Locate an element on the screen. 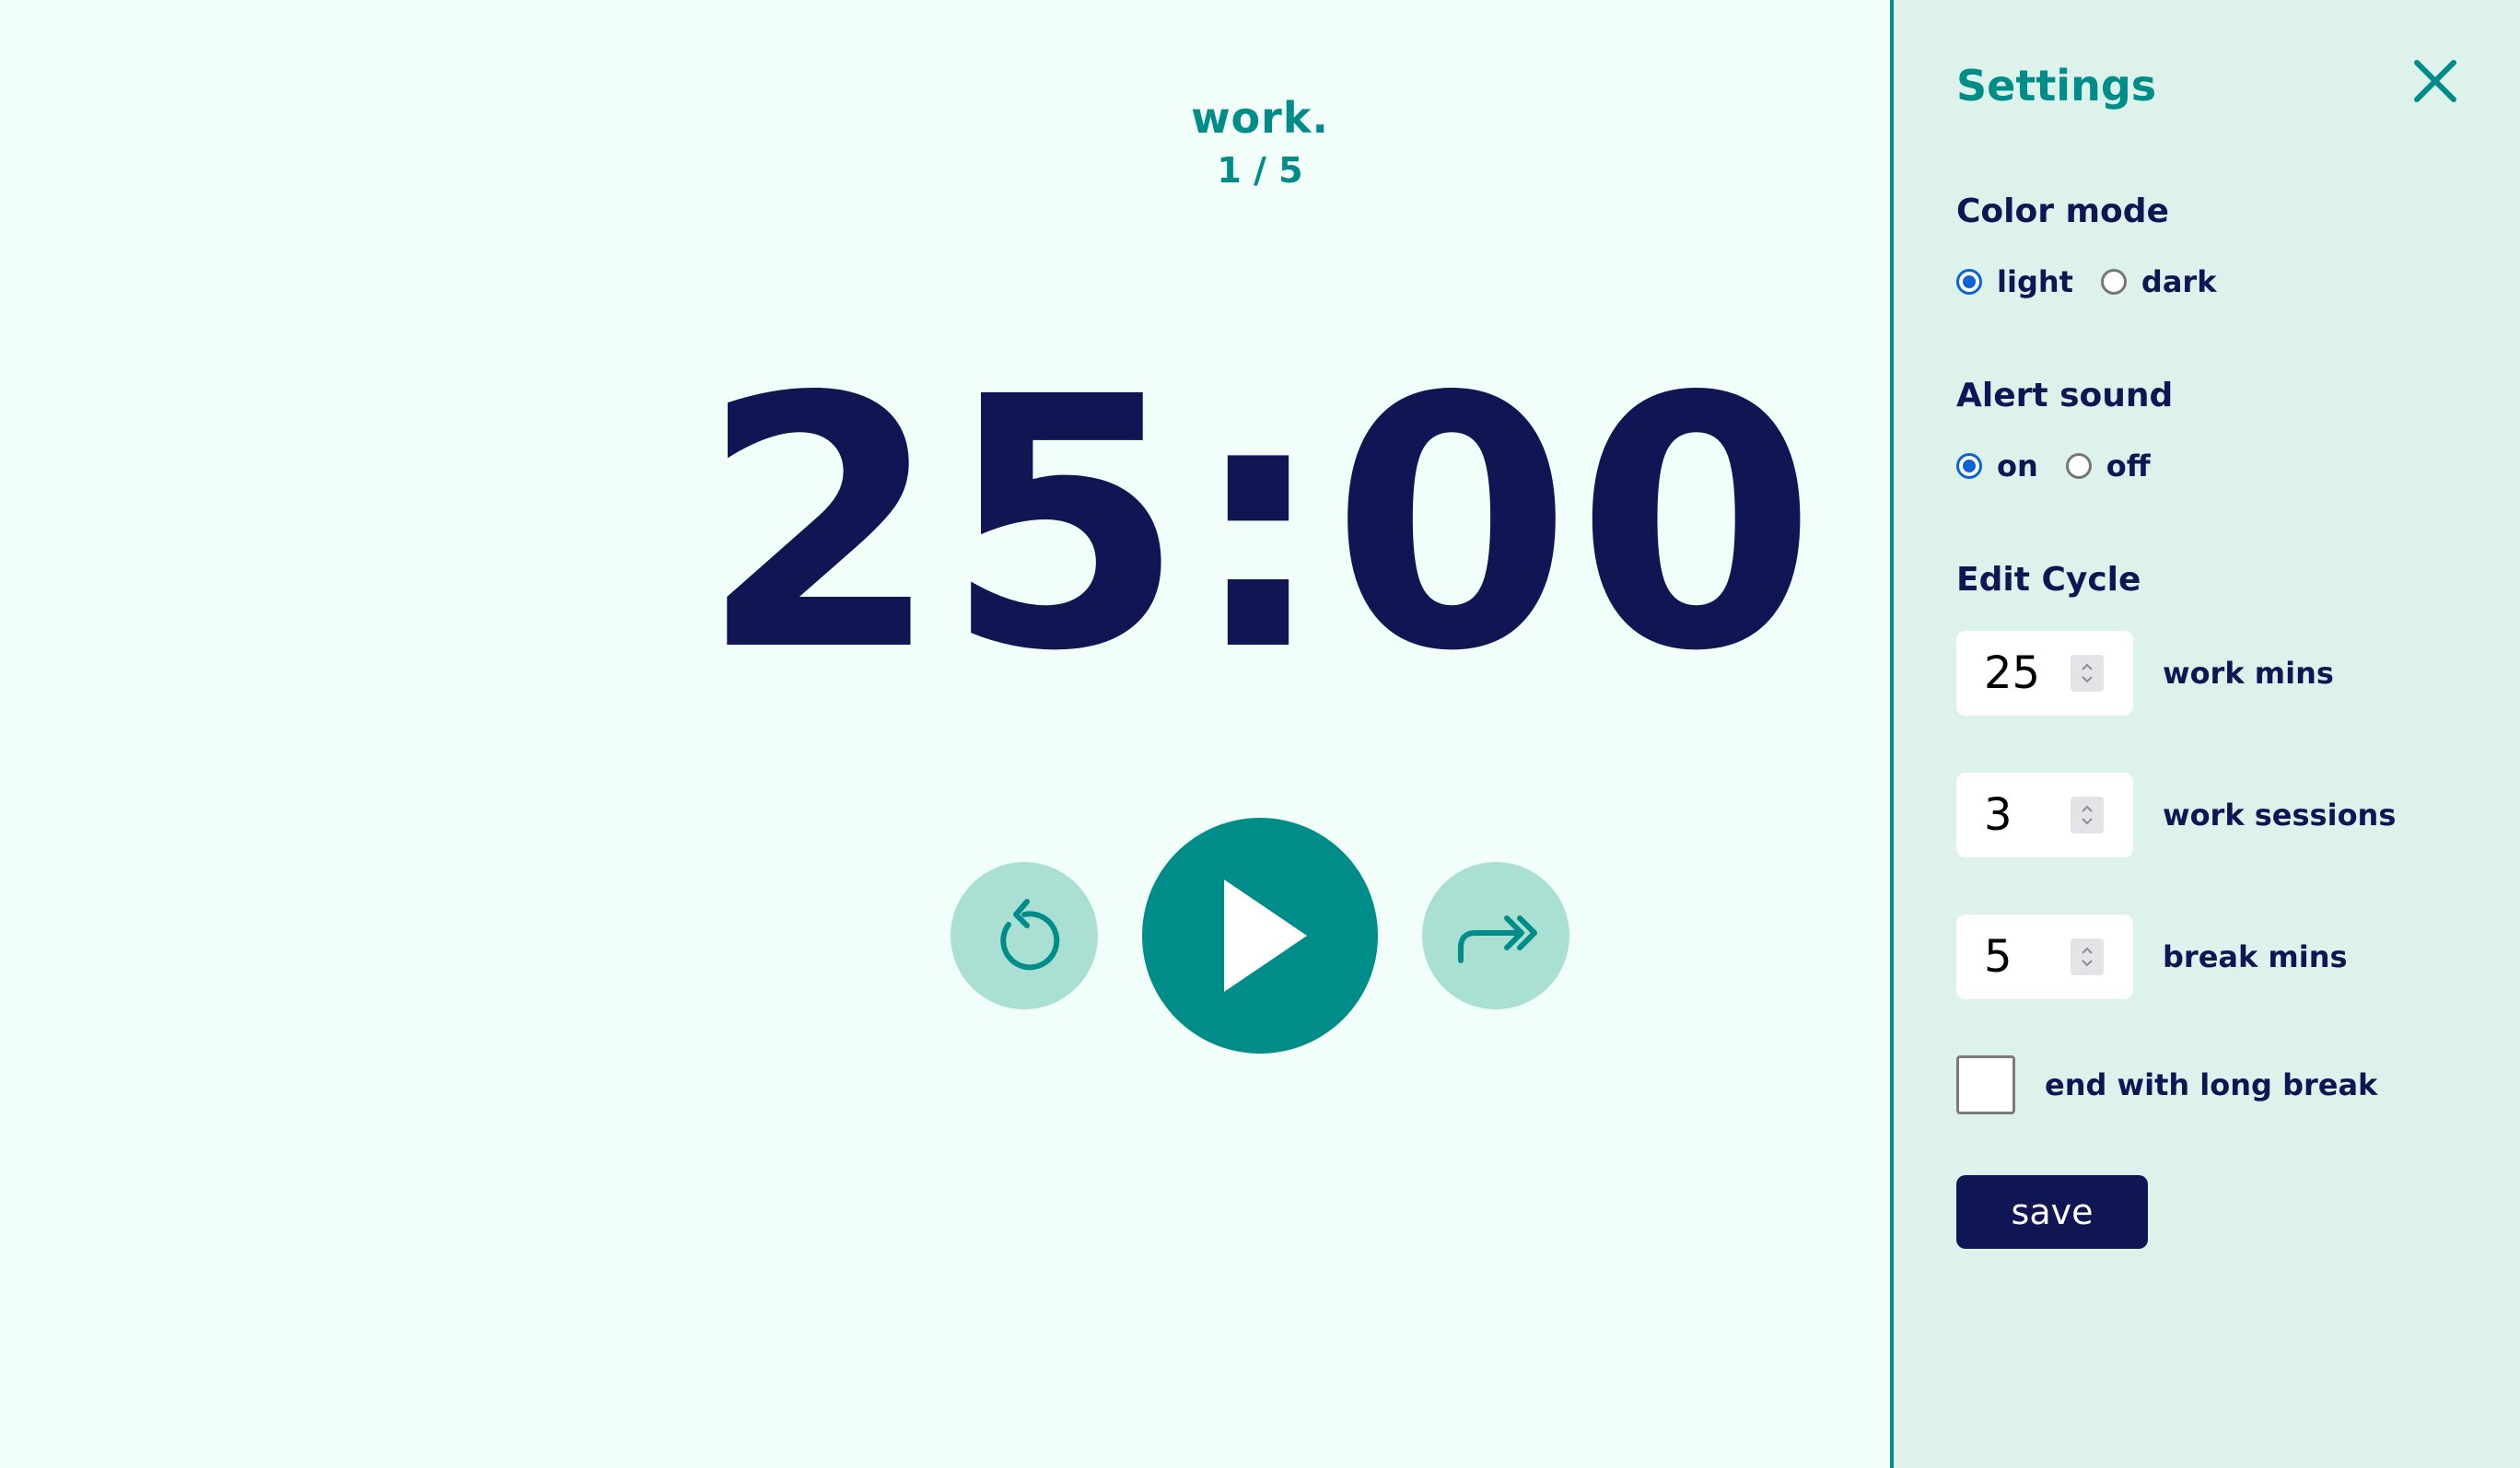 Image resolution: width=2520 pixels, height=1468 pixels. color-mode-group: light dark is located at coordinates (2100, 282).